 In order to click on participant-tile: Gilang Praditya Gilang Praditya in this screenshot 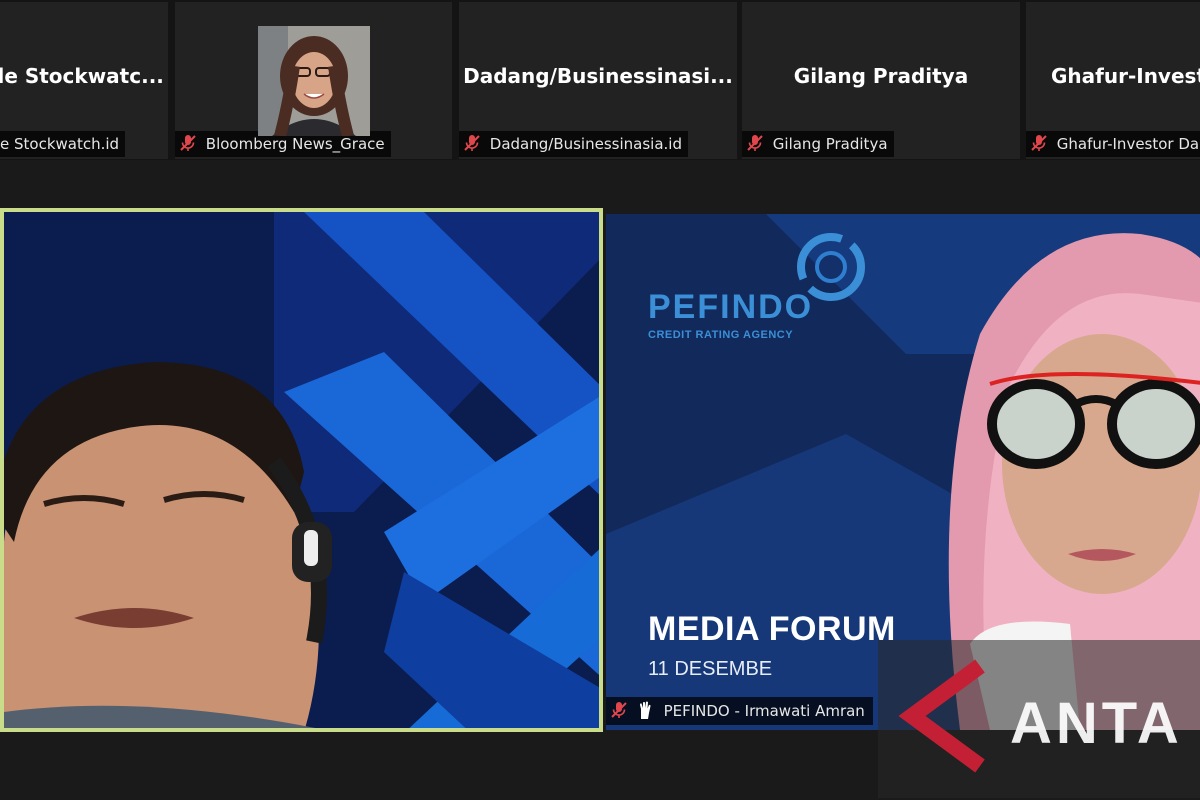, I will do `click(881, 80)`.